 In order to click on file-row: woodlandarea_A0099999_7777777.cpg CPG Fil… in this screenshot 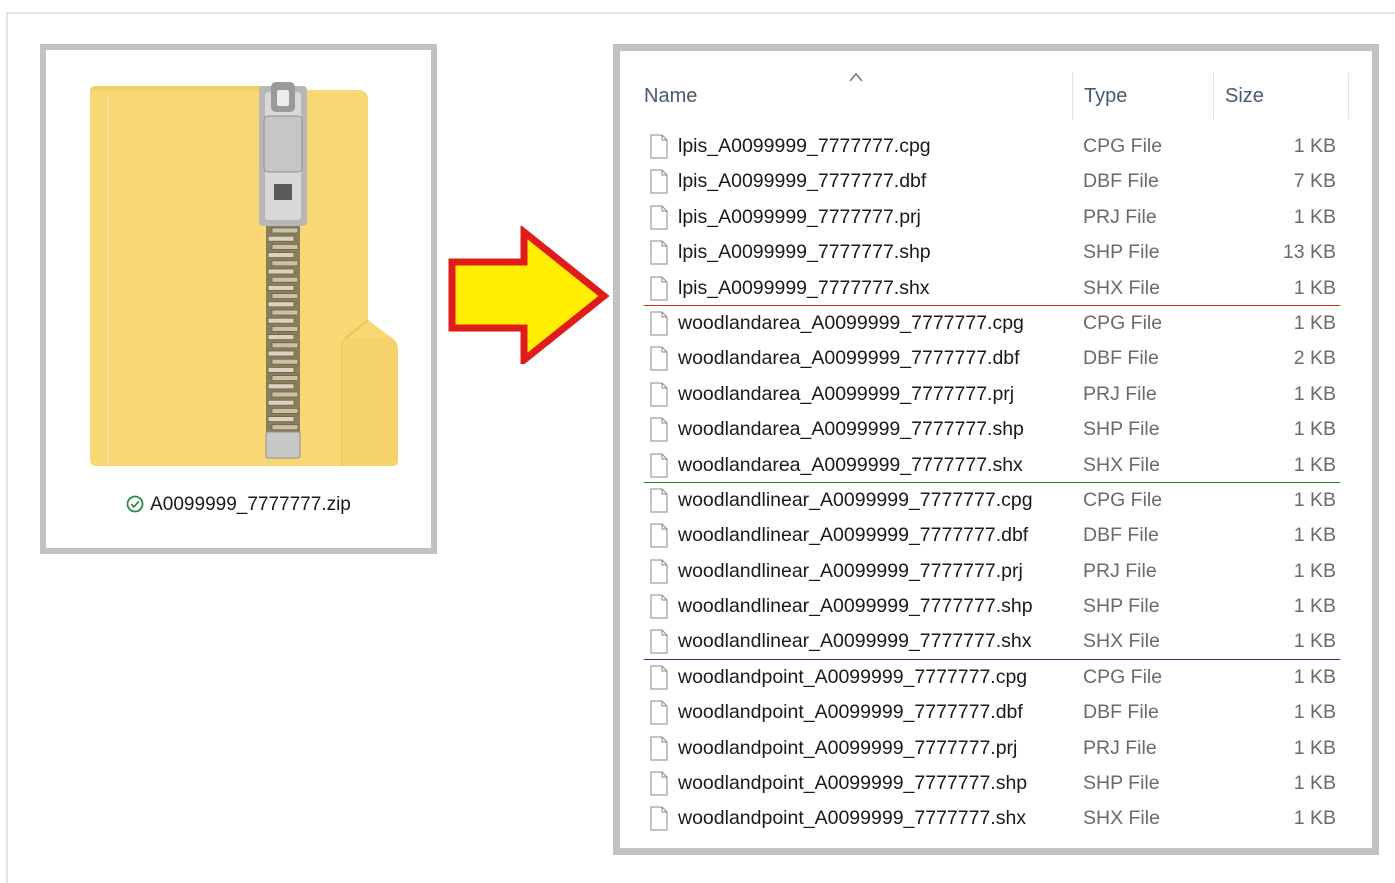, I will do `click(996, 323)`.